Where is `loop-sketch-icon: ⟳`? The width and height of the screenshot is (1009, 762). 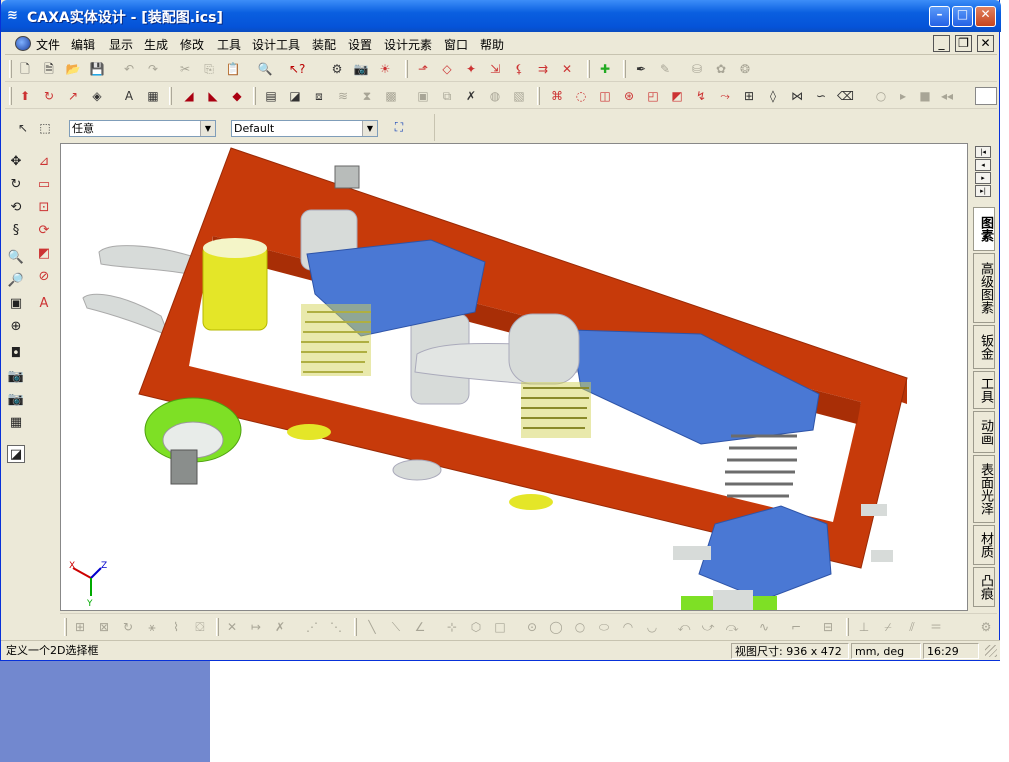 loop-sketch-icon: ⟳ is located at coordinates (44, 231).